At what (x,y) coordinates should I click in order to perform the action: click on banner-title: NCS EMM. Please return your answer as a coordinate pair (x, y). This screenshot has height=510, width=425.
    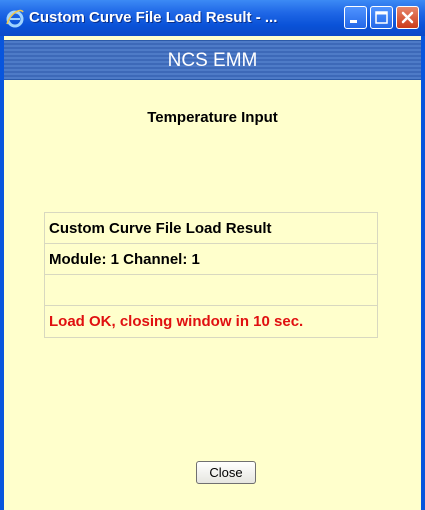
    Looking at the image, I should click on (212, 60).